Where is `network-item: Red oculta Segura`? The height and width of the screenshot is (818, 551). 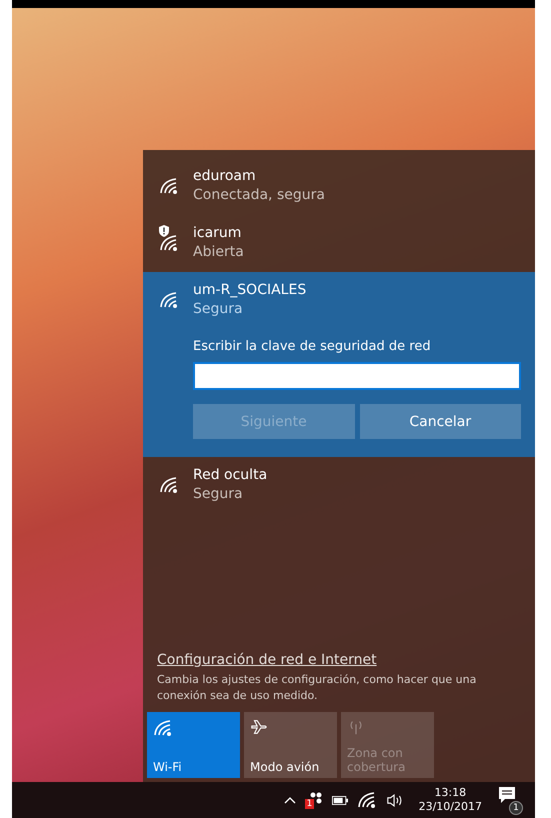
network-item: Red oculta Segura is located at coordinates (339, 485).